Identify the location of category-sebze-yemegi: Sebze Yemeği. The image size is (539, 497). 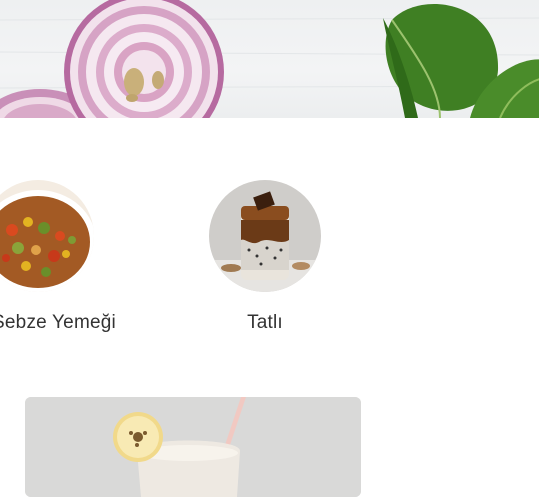
(62, 257).